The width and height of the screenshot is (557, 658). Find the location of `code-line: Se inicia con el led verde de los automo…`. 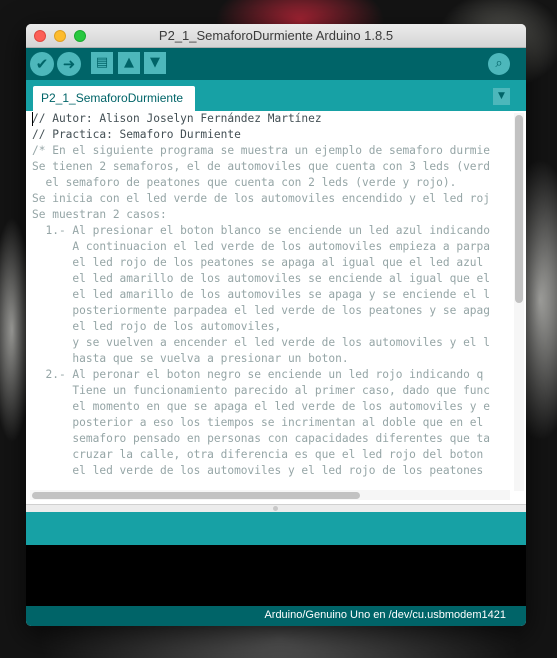

code-line: Se inicia con el led verde de los automo… is located at coordinates (271, 199).